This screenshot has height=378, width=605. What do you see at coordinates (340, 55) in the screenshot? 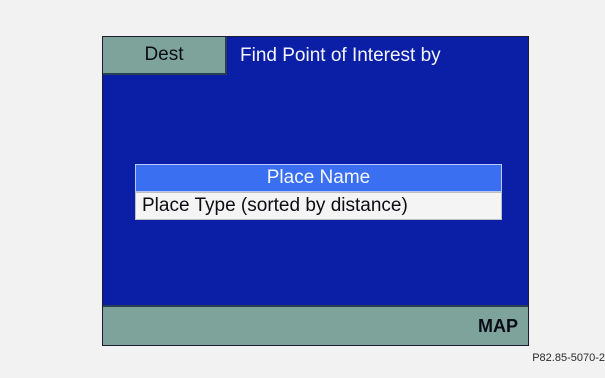
I see `screen-title: Find Point of Interest by` at bounding box center [340, 55].